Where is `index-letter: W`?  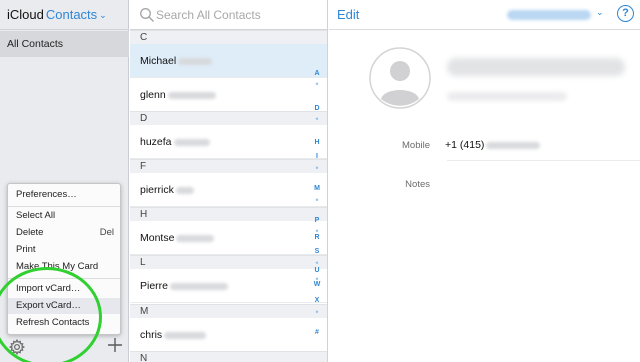 index-letter: W is located at coordinates (317, 284).